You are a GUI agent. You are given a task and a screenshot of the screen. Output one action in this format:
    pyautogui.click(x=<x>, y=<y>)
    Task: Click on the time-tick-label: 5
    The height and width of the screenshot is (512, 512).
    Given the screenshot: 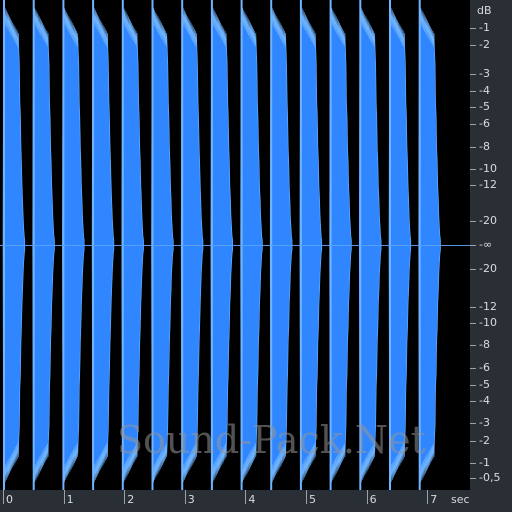 What is the action you would take?
    pyautogui.click(x=312, y=499)
    